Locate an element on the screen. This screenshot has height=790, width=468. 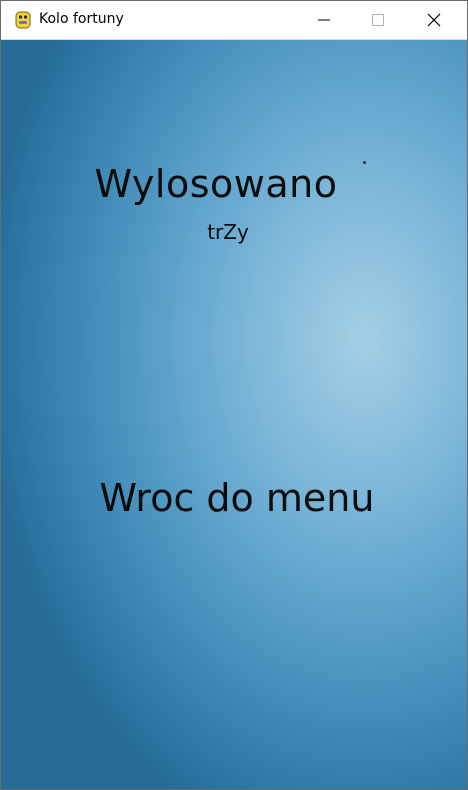
title-bar: Kolo fortuny is located at coordinates (234, 20).